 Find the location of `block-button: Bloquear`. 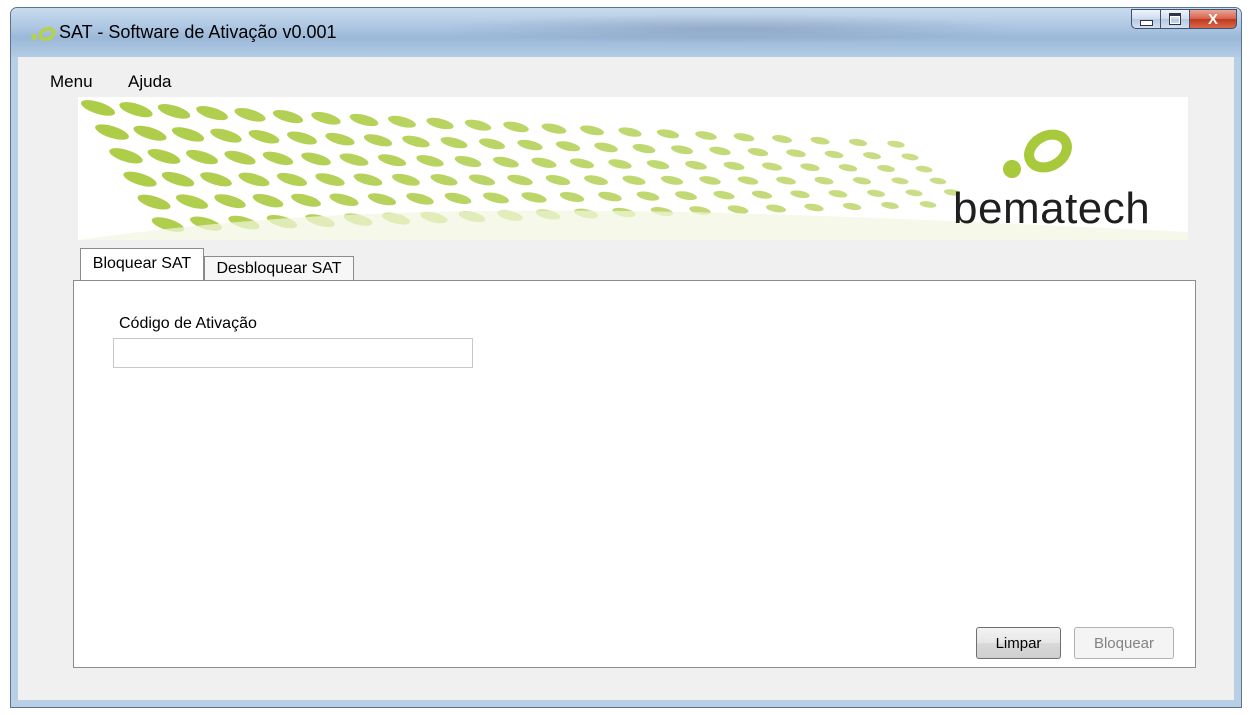

block-button: Bloquear is located at coordinates (1124, 643).